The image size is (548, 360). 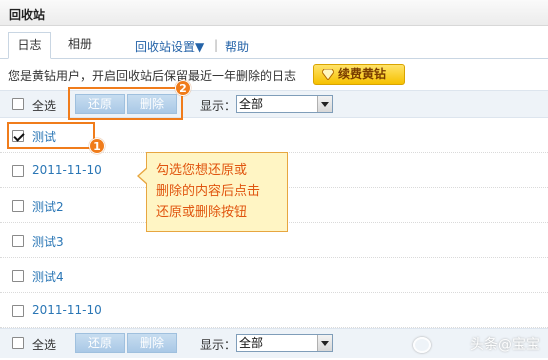 I want to click on tab-diary: 日志, so click(x=29, y=45).